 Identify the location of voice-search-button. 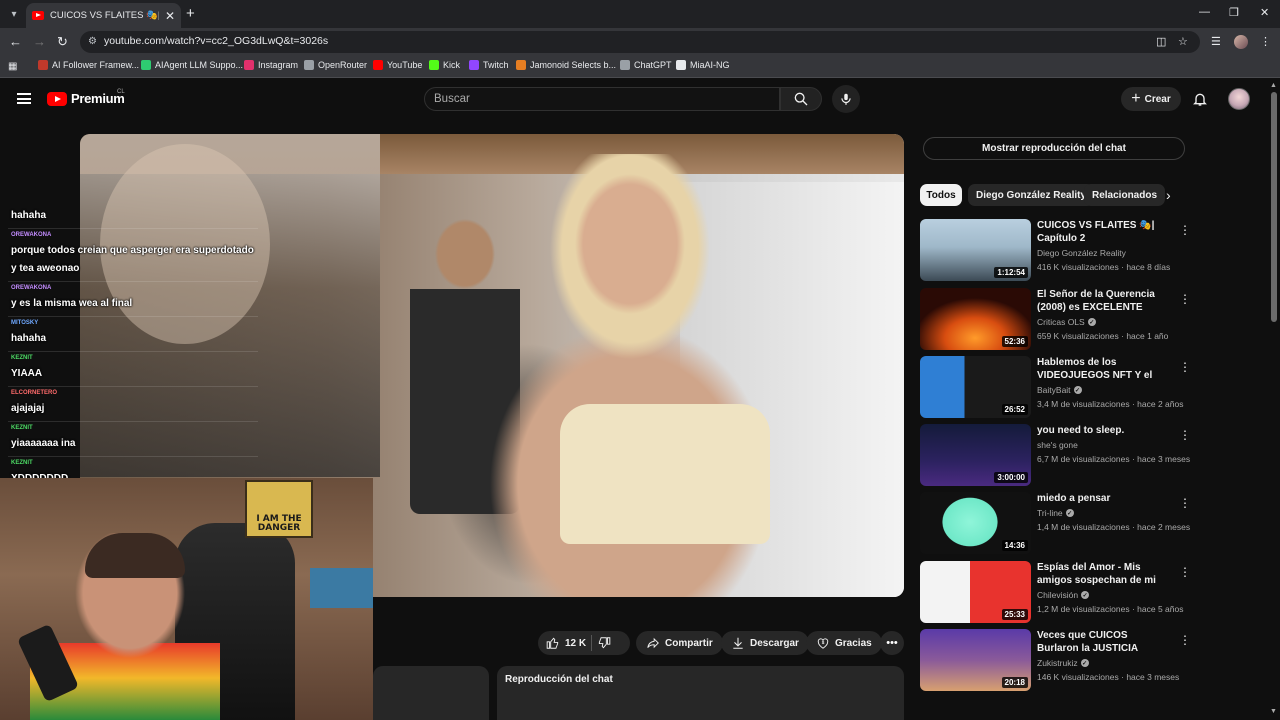
(846, 99).